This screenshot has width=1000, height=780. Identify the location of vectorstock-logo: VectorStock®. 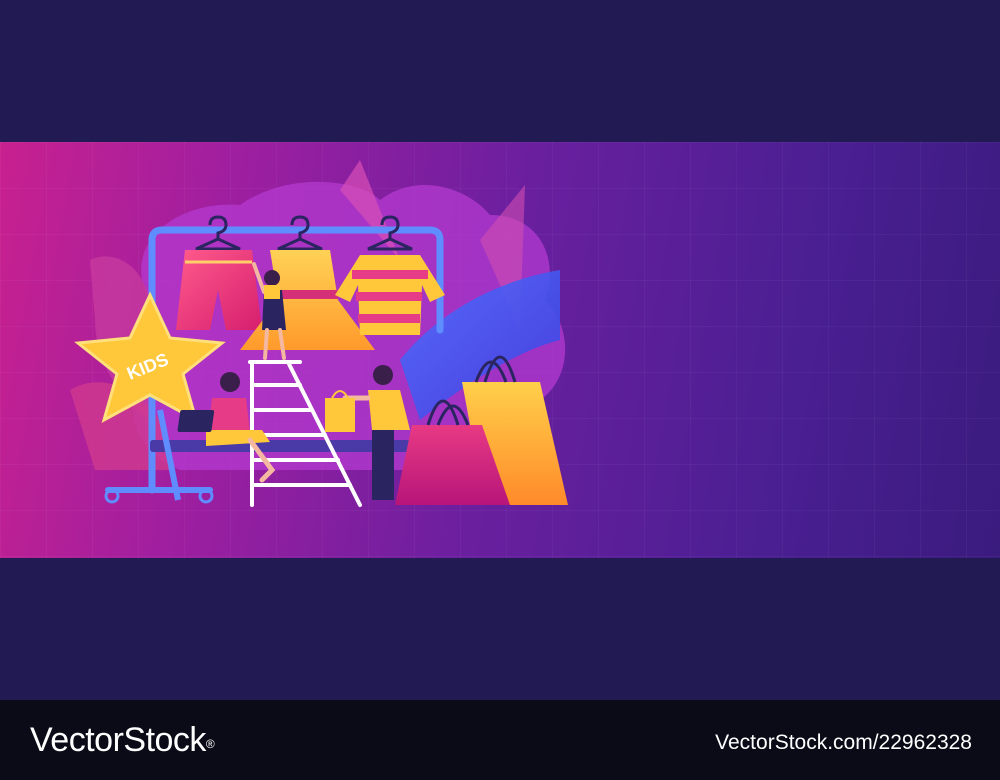
(122, 740).